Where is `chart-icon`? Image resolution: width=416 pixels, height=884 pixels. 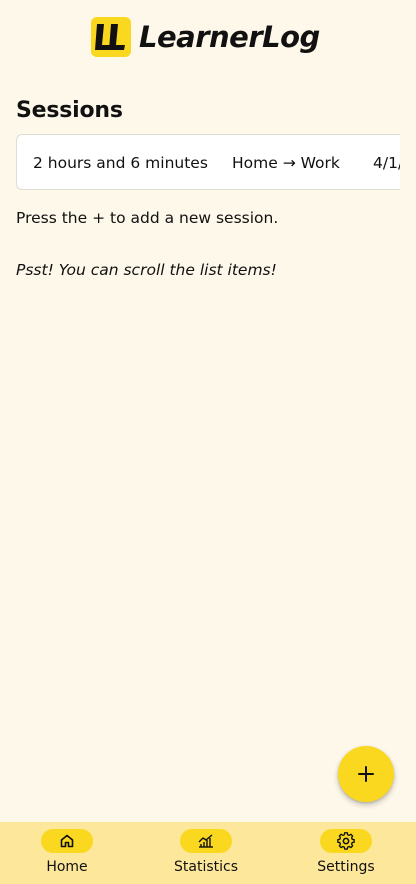
chart-icon is located at coordinates (205, 841).